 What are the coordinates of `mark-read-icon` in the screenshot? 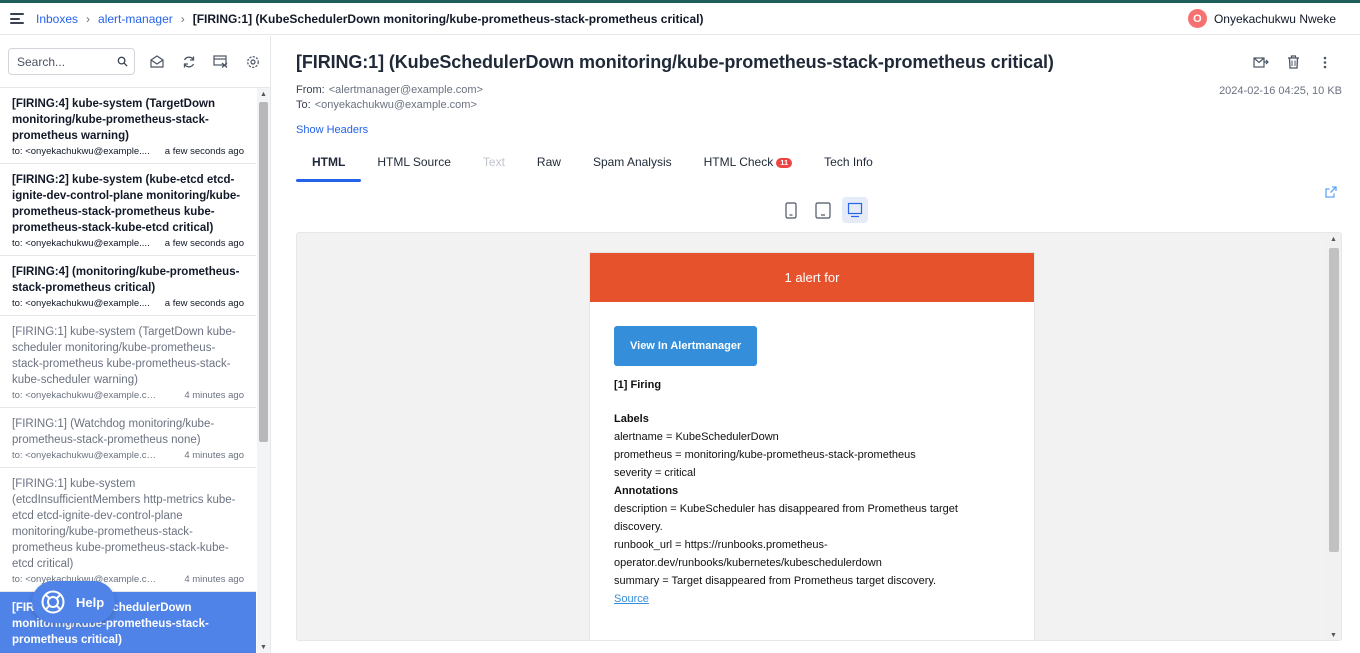 It's located at (157, 62).